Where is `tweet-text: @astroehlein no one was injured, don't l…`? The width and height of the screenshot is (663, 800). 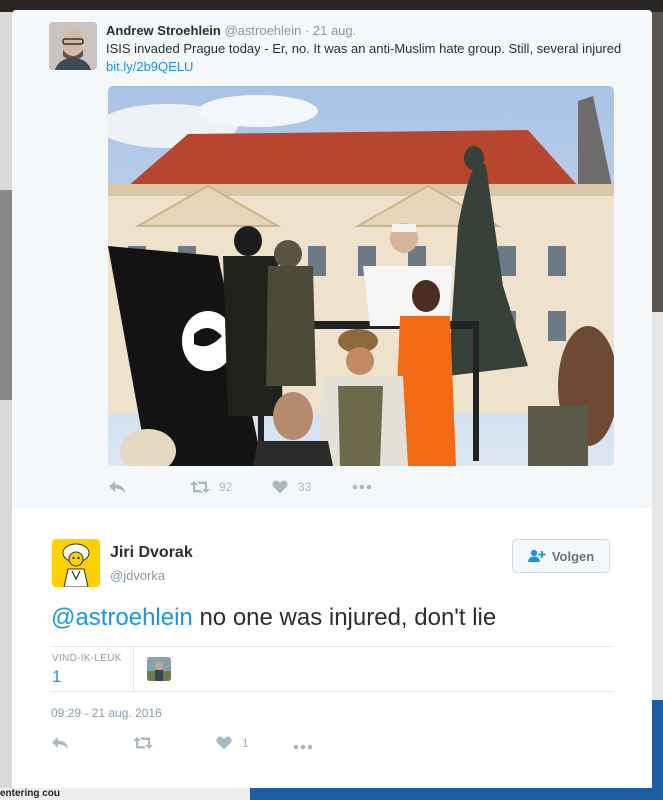 tweet-text: @astroehlein no one was injured, don't l… is located at coordinates (331, 618).